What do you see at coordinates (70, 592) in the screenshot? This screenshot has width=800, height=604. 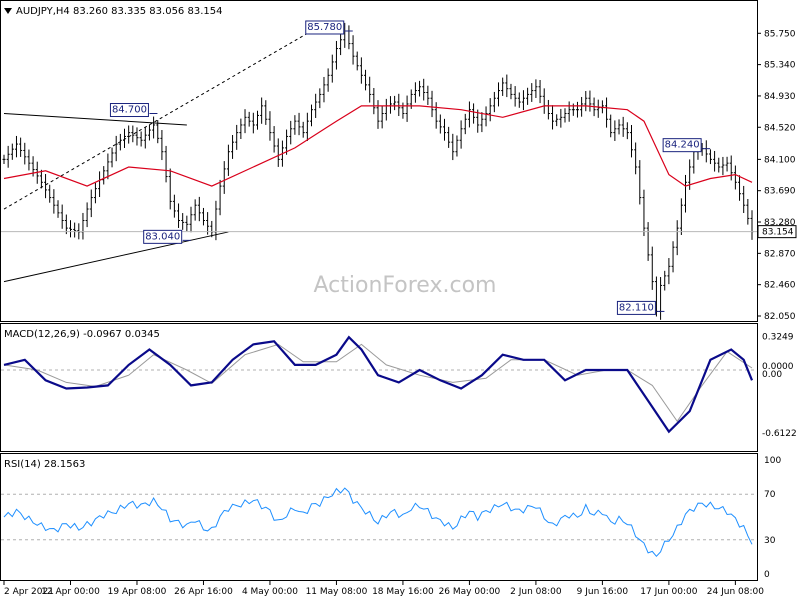 I see `x-tick-label: 12 Apr 00:00` at bounding box center [70, 592].